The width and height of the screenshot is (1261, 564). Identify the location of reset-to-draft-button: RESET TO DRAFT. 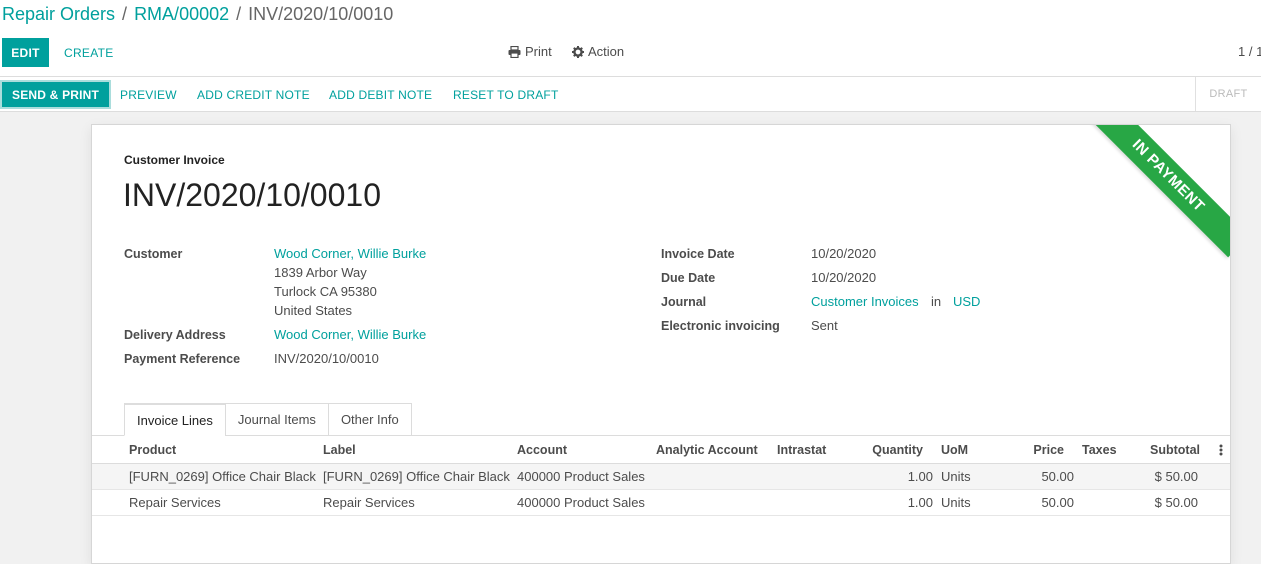
(506, 94).